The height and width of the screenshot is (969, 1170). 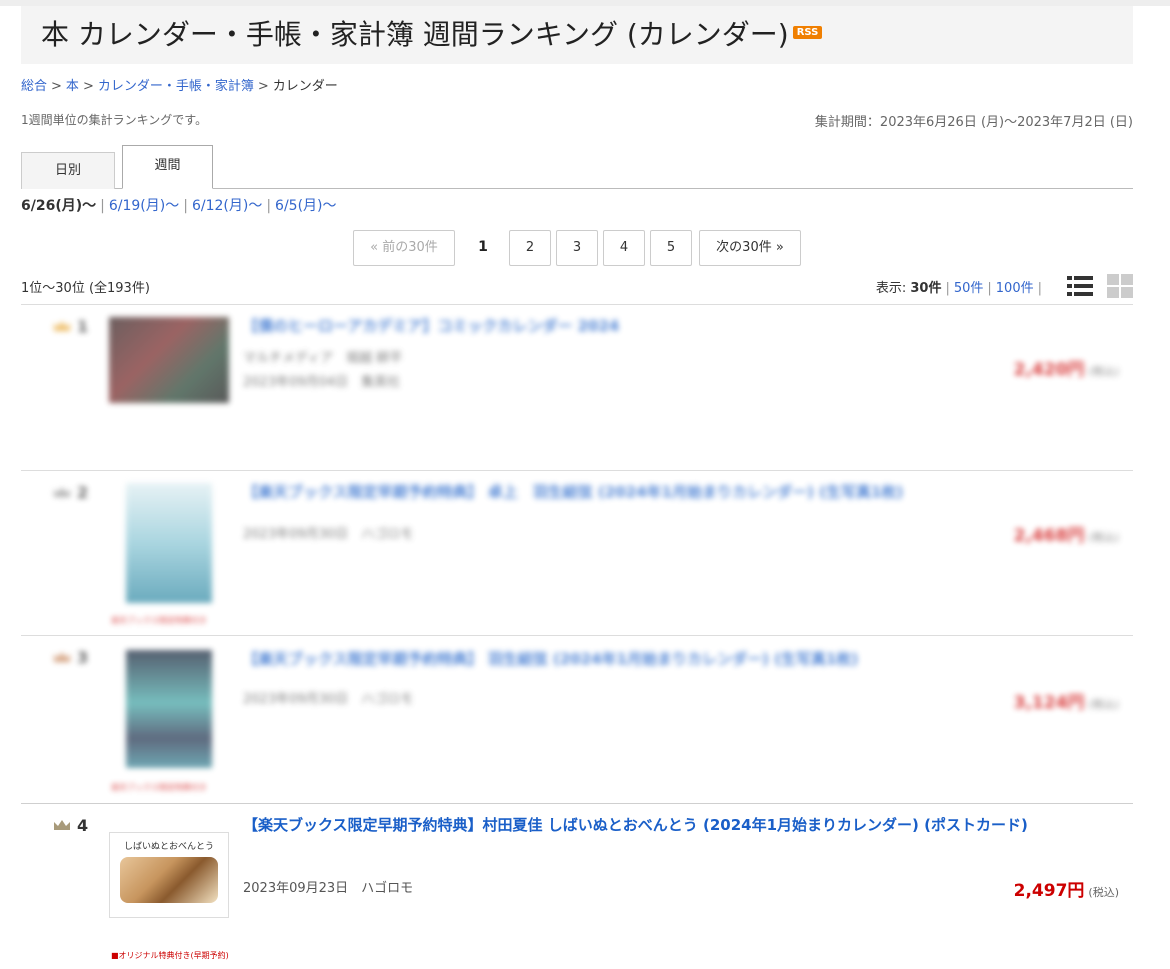 What do you see at coordinates (891, 288) in the screenshot?
I see `display-label: 表示:` at bounding box center [891, 288].